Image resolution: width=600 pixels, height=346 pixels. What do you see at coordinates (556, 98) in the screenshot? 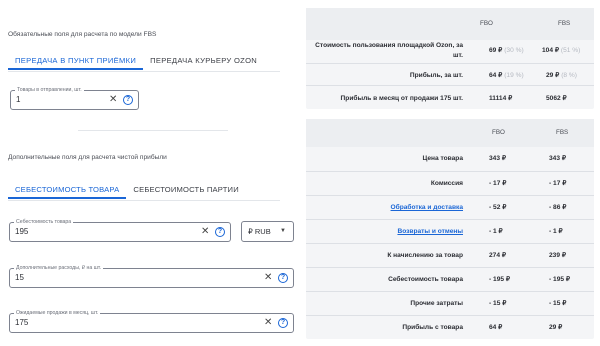
I see `fbs-value: 5062 ₽` at bounding box center [556, 98].